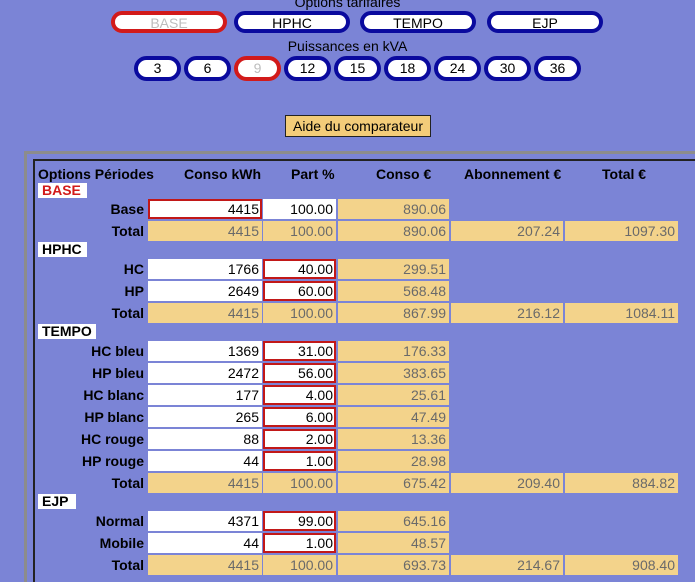  I want to click on section-tempo-title: TEMPO, so click(67, 331).